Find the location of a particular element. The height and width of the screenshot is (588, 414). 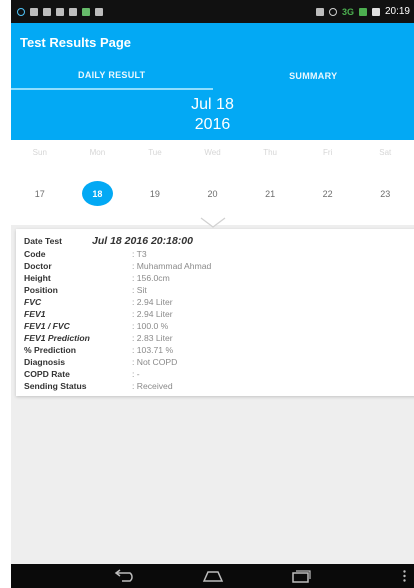

result-label: COPD Rate is located at coordinates (47, 374).